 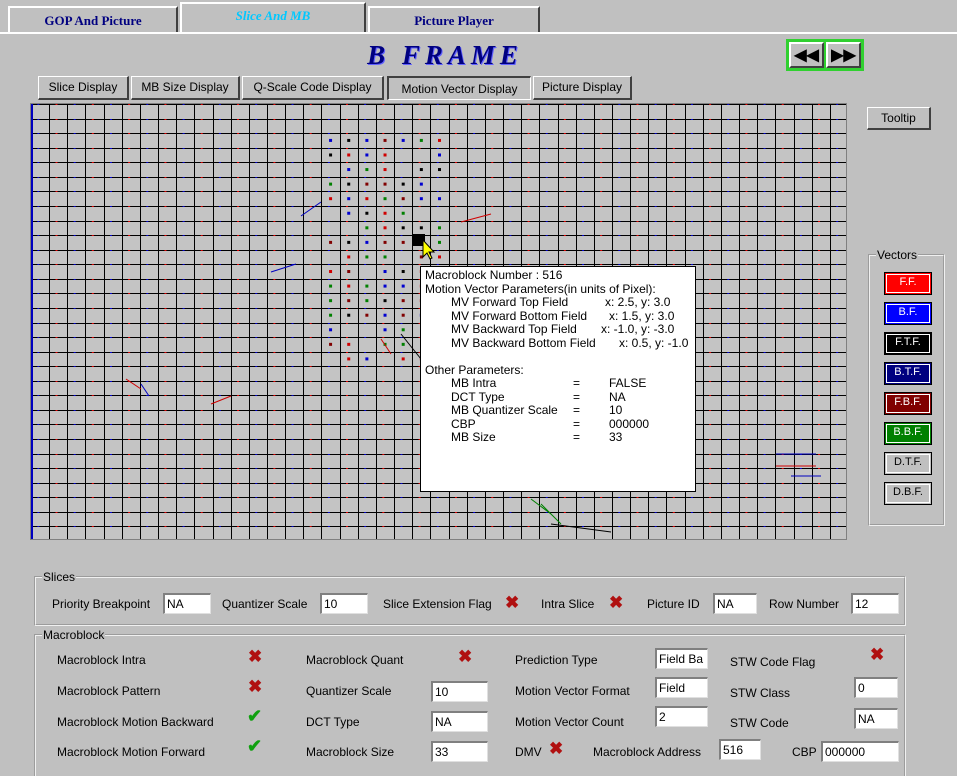 I want to click on vector-type-button: B.F., so click(x=908, y=313).